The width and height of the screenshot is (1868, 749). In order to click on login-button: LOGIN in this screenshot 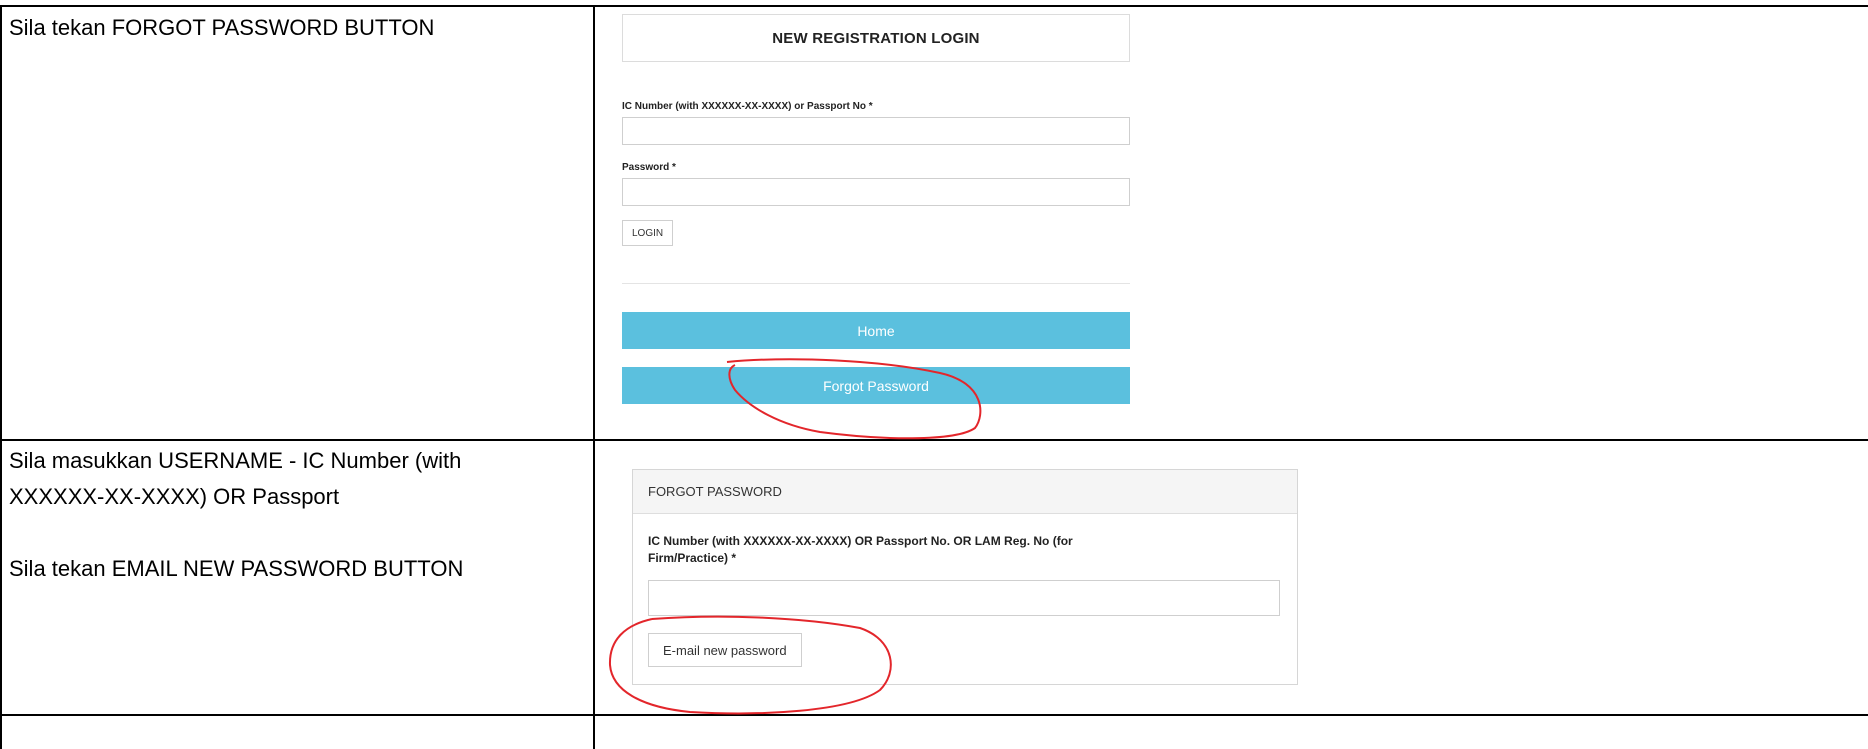, I will do `click(648, 233)`.